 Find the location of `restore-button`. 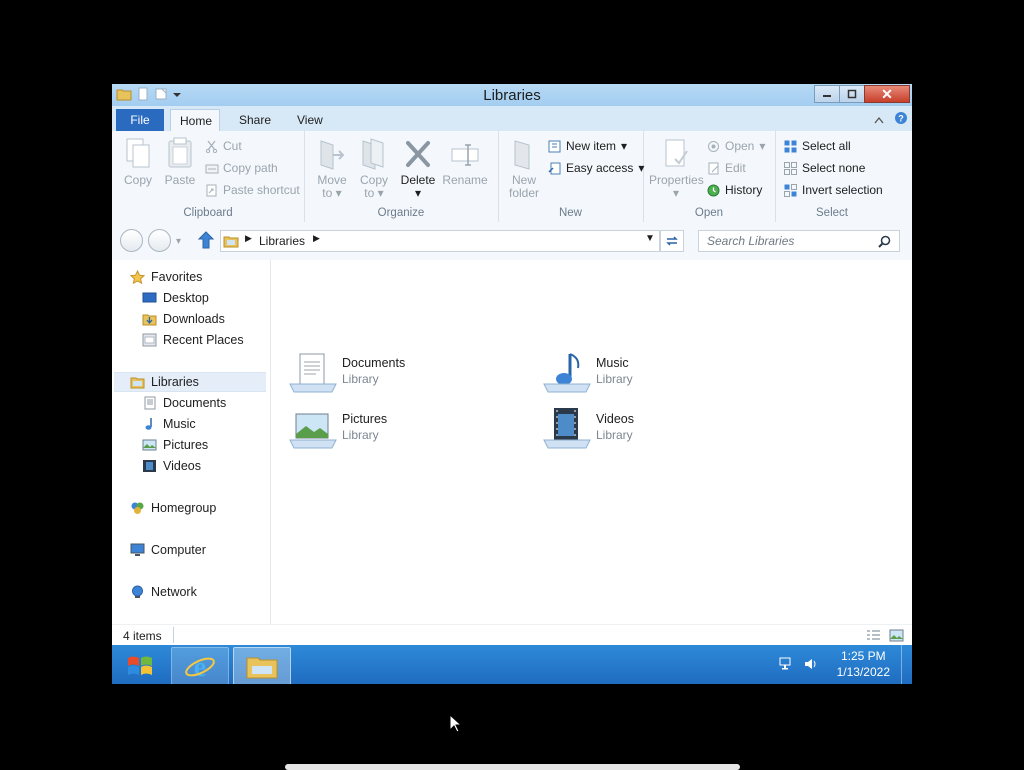

restore-button is located at coordinates (852, 94).